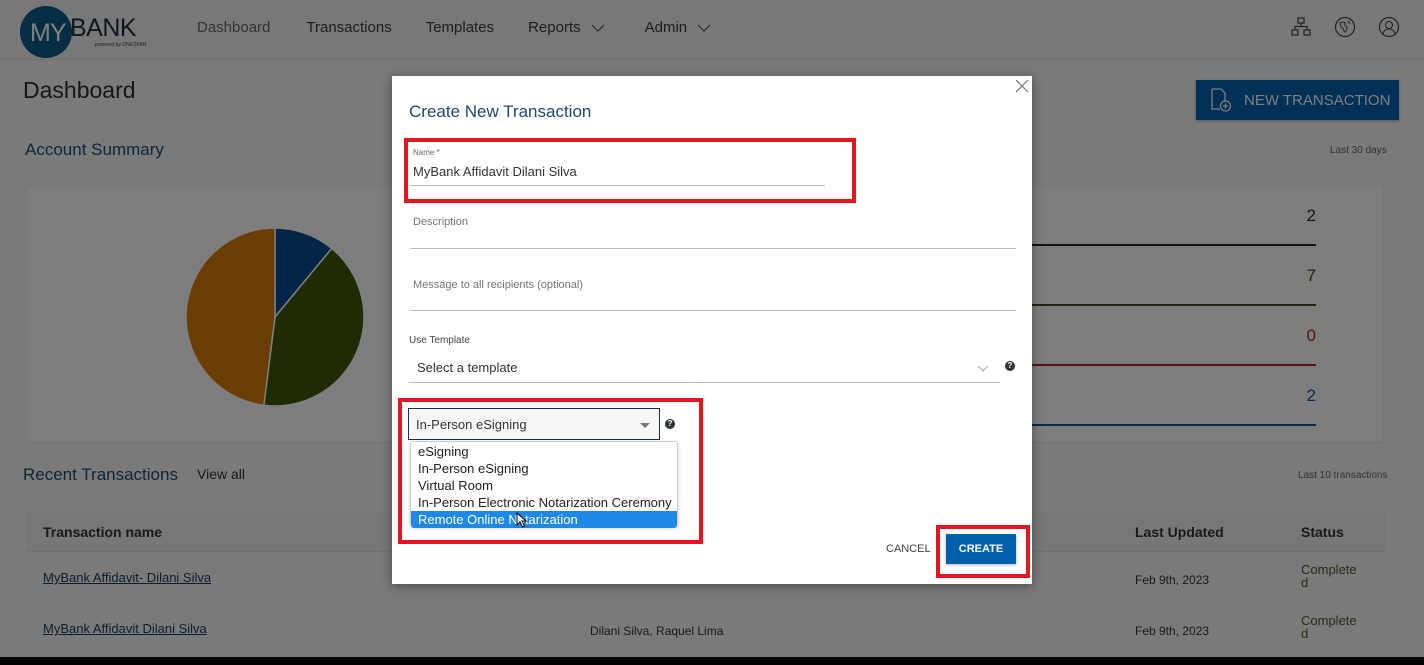  What do you see at coordinates (471, 424) in the screenshot?
I see `transaction-type-value: In-Person eSigning` at bounding box center [471, 424].